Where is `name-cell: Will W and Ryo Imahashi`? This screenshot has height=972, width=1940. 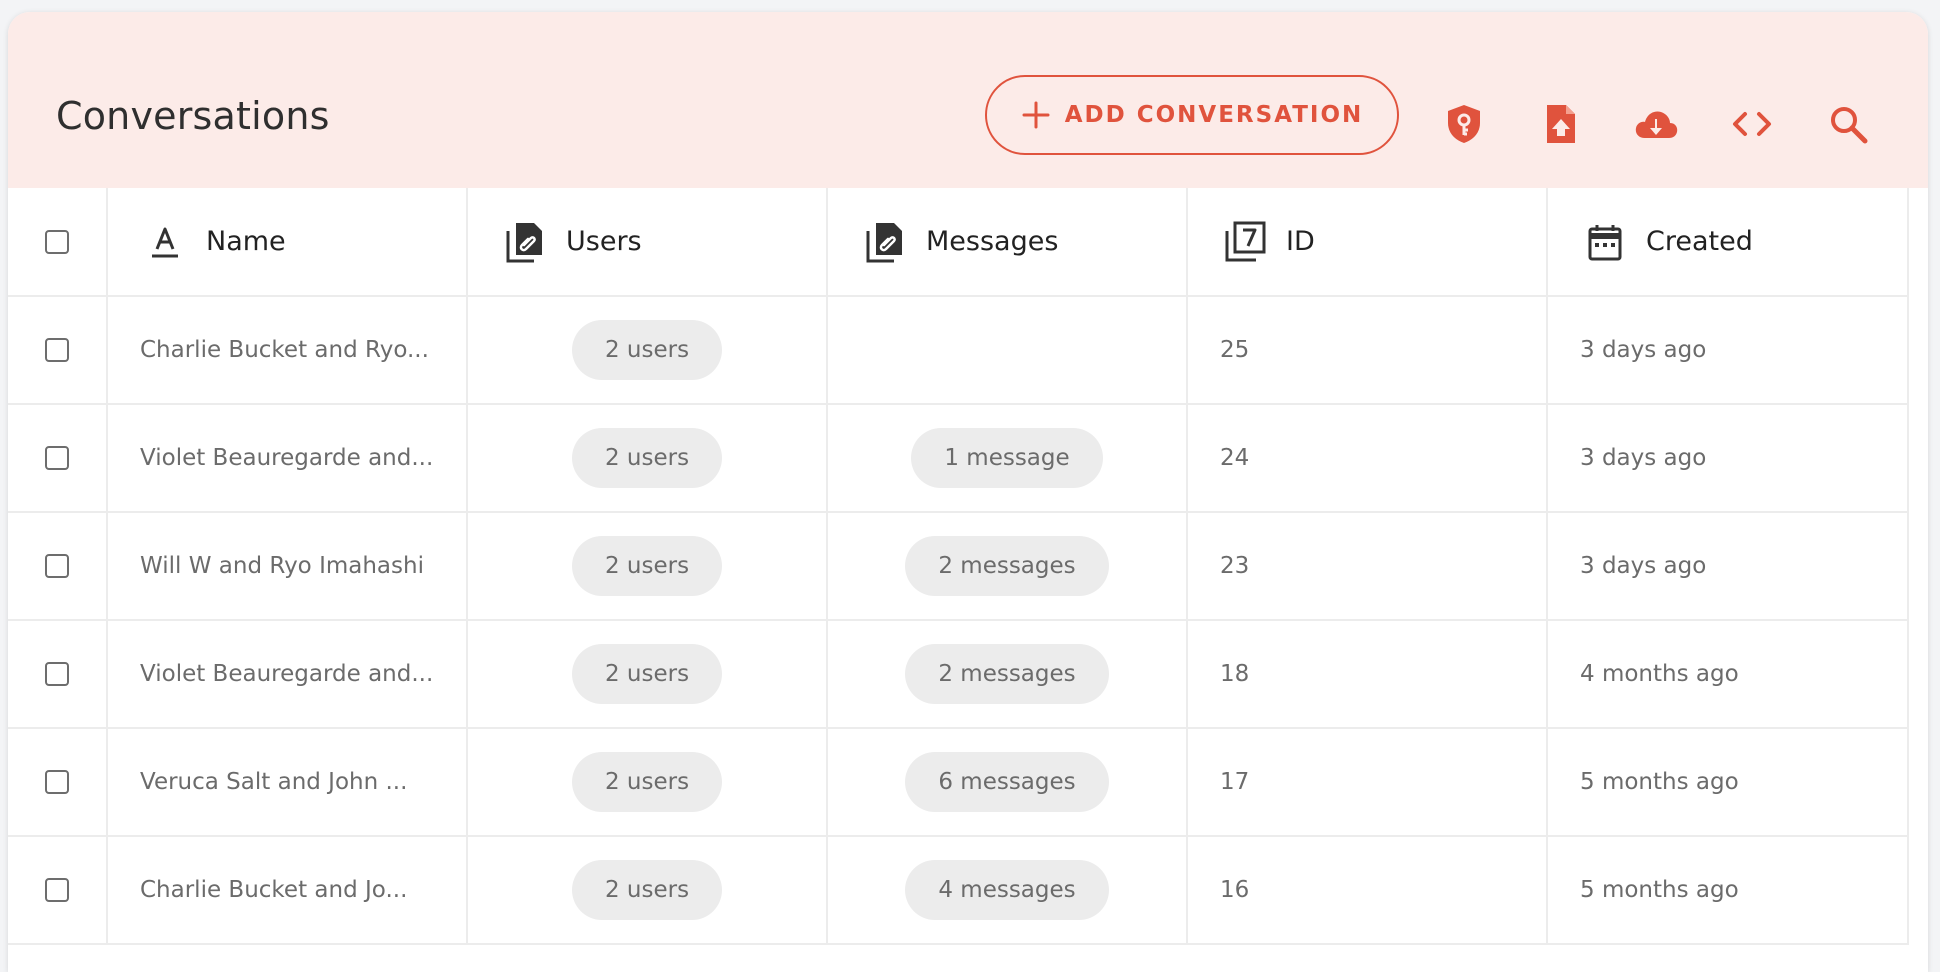
name-cell: Will W and Ryo Imahashi is located at coordinates (287, 566).